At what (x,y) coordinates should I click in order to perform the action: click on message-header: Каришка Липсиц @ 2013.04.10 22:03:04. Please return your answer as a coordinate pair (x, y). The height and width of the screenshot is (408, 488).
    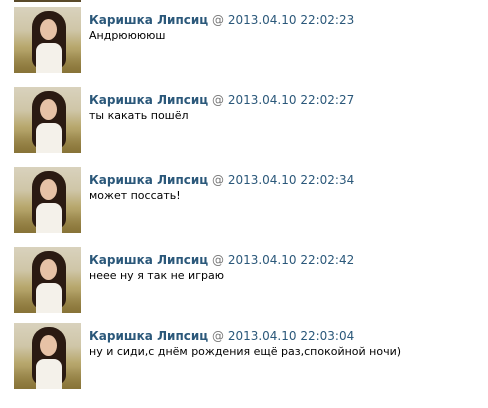
    Looking at the image, I should click on (221, 336).